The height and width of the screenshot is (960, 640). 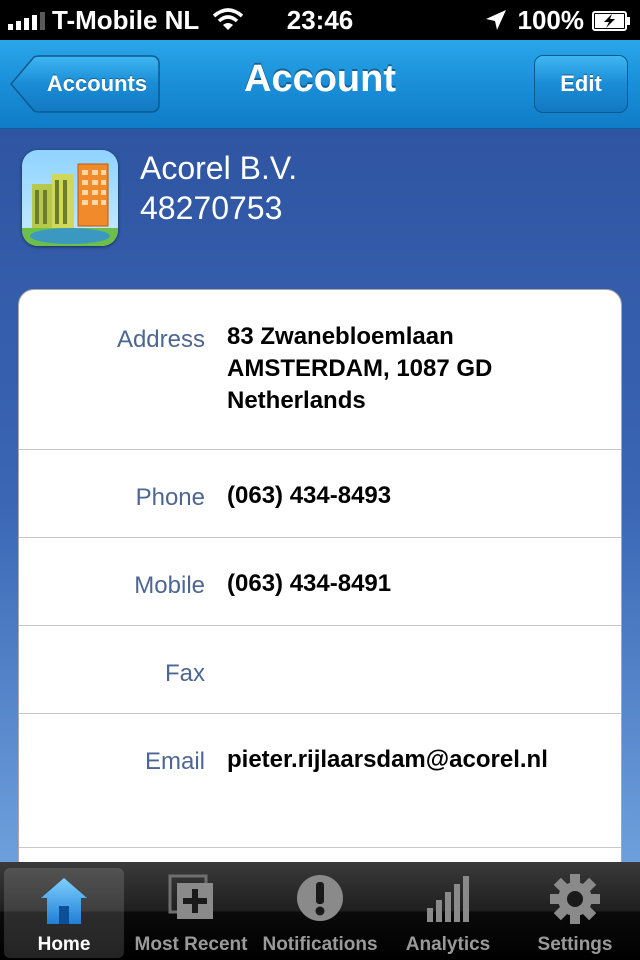 What do you see at coordinates (611, 21) in the screenshot?
I see `battery-charging-icon` at bounding box center [611, 21].